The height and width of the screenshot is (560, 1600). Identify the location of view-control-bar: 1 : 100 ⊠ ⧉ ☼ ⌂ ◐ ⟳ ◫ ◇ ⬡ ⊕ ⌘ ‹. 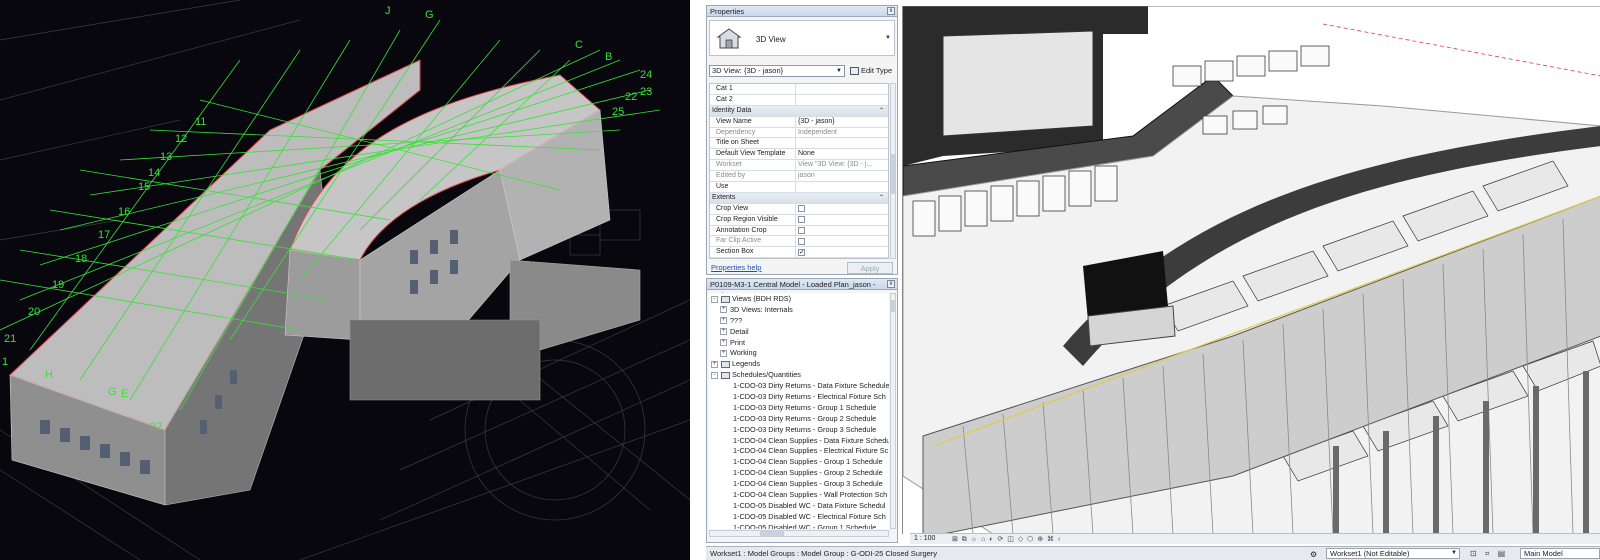
(1255, 538).